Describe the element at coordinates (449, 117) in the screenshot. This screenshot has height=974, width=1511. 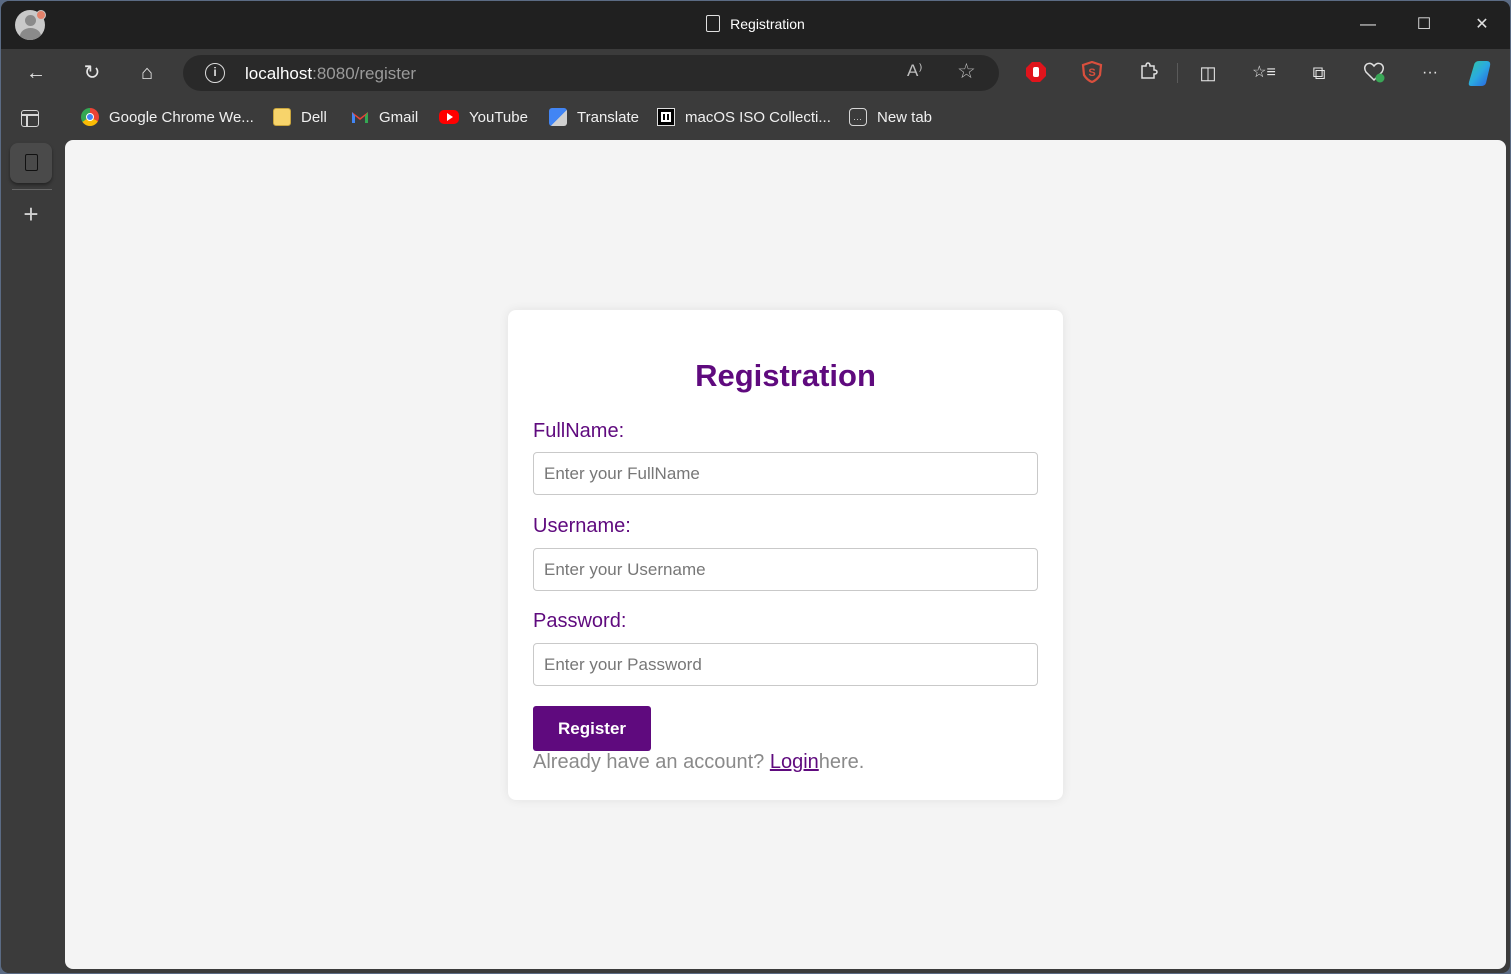
I see `youtube-icon` at that location.